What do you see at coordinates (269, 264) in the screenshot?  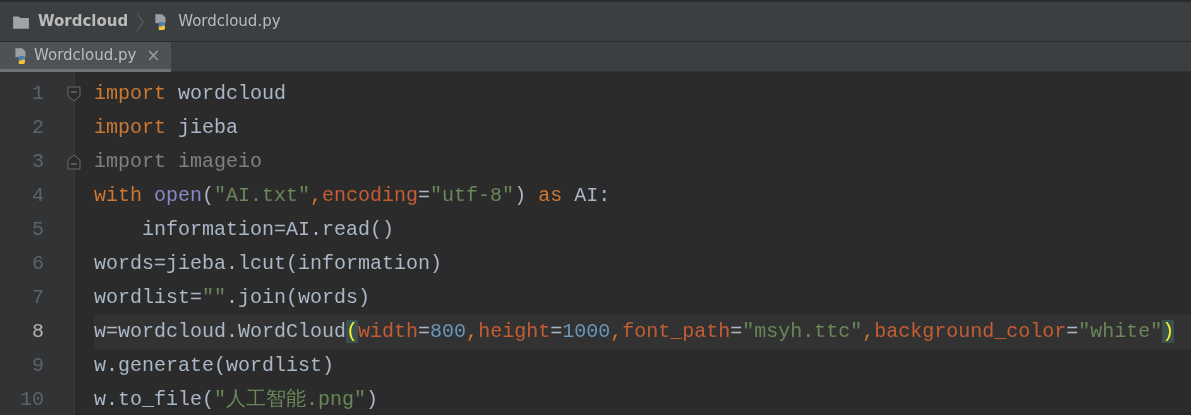 I see `code-line: words=jieba.lcut(information)` at bounding box center [269, 264].